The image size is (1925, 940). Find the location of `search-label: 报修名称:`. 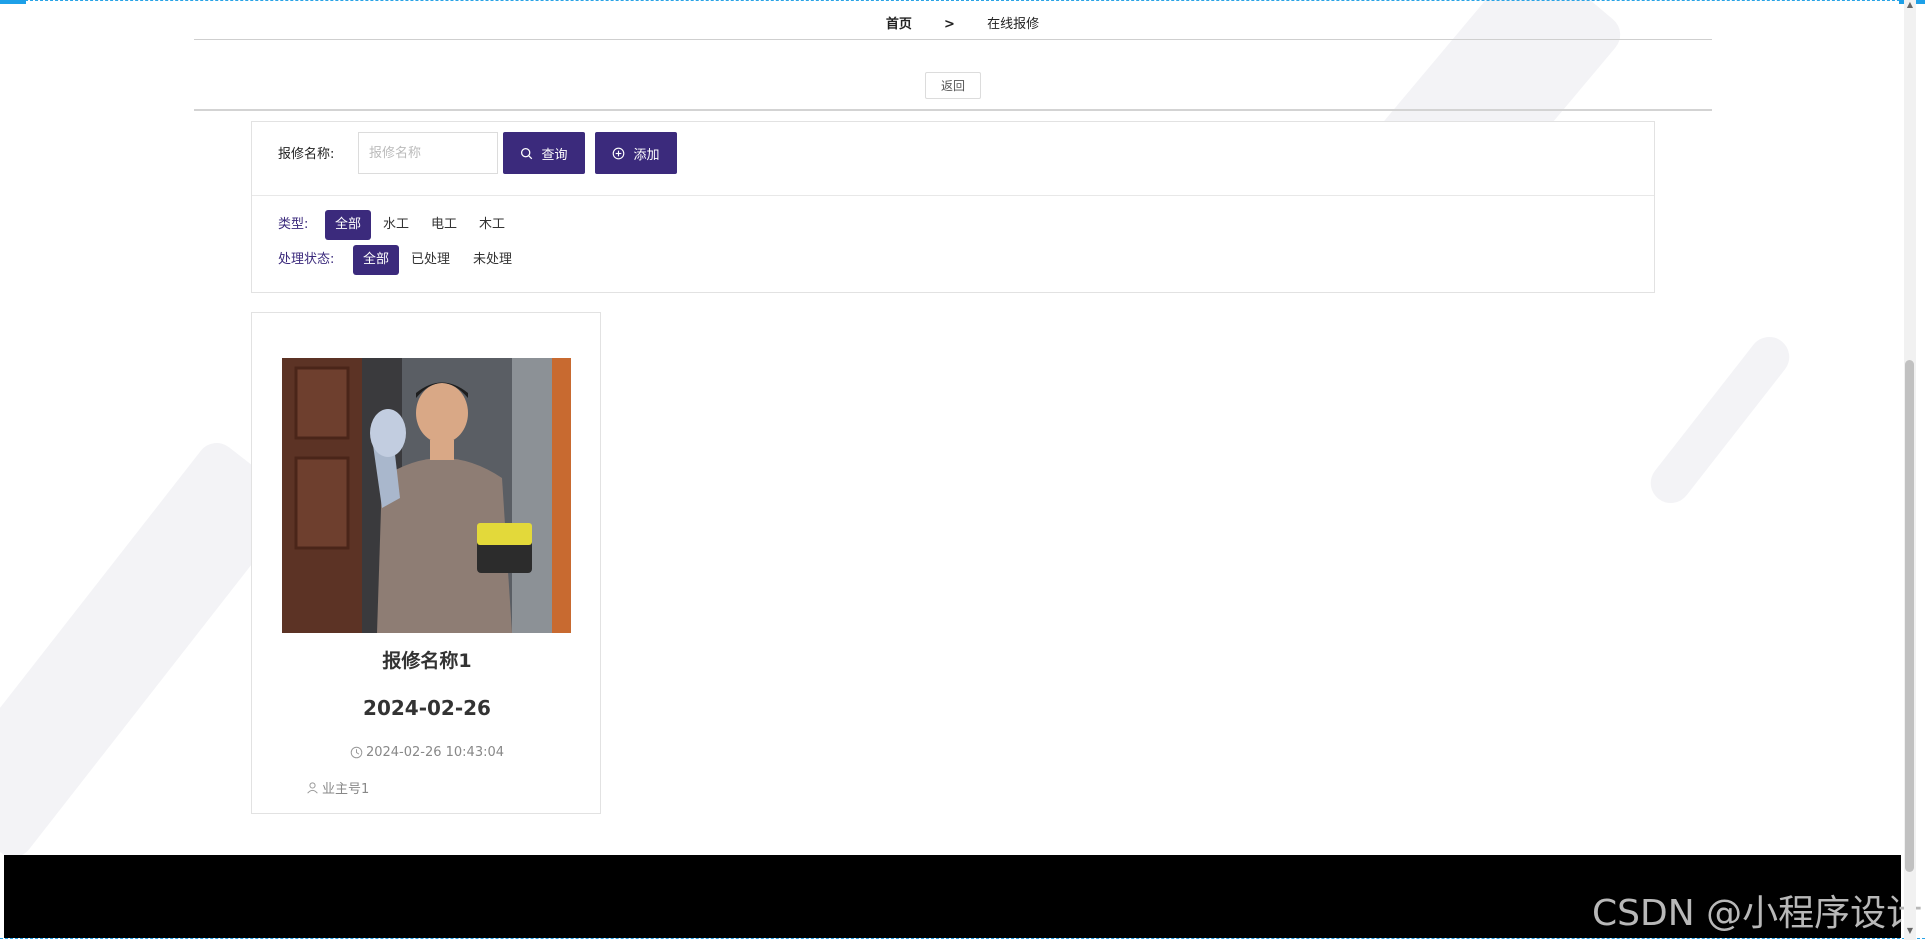

search-label: 报修名称: is located at coordinates (306, 154).